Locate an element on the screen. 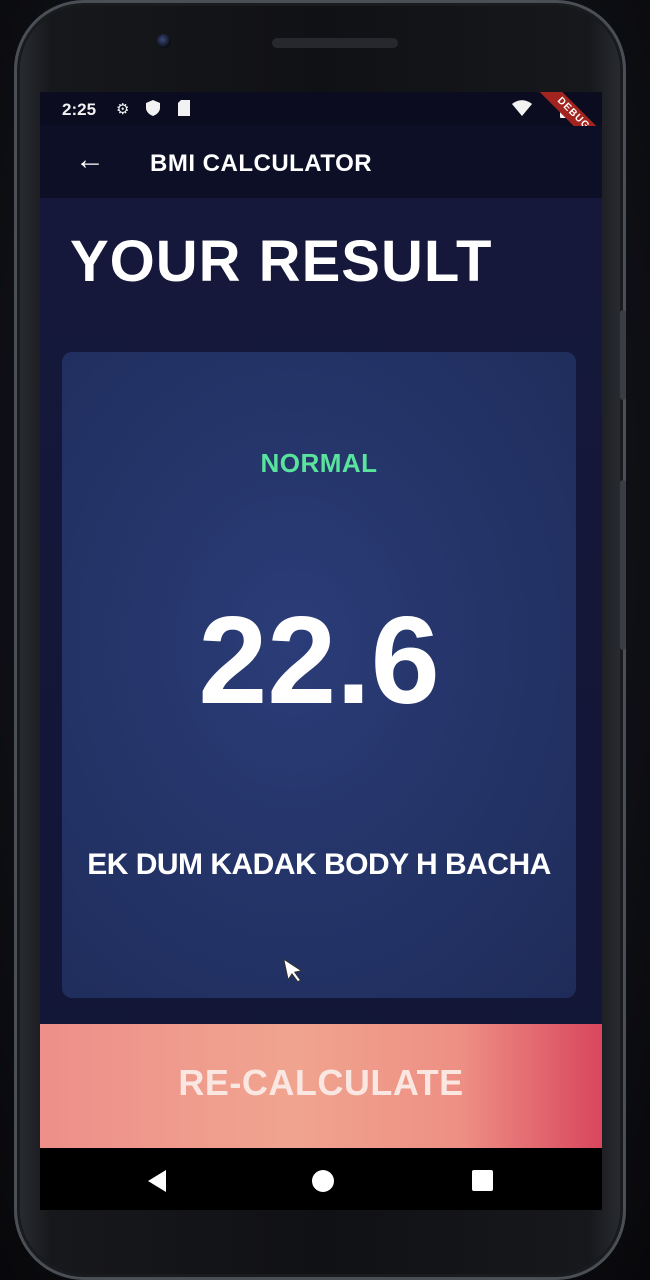 This screenshot has height=1280, width=650. recalculate-button: RE-CALCULATE is located at coordinates (321, 1086).